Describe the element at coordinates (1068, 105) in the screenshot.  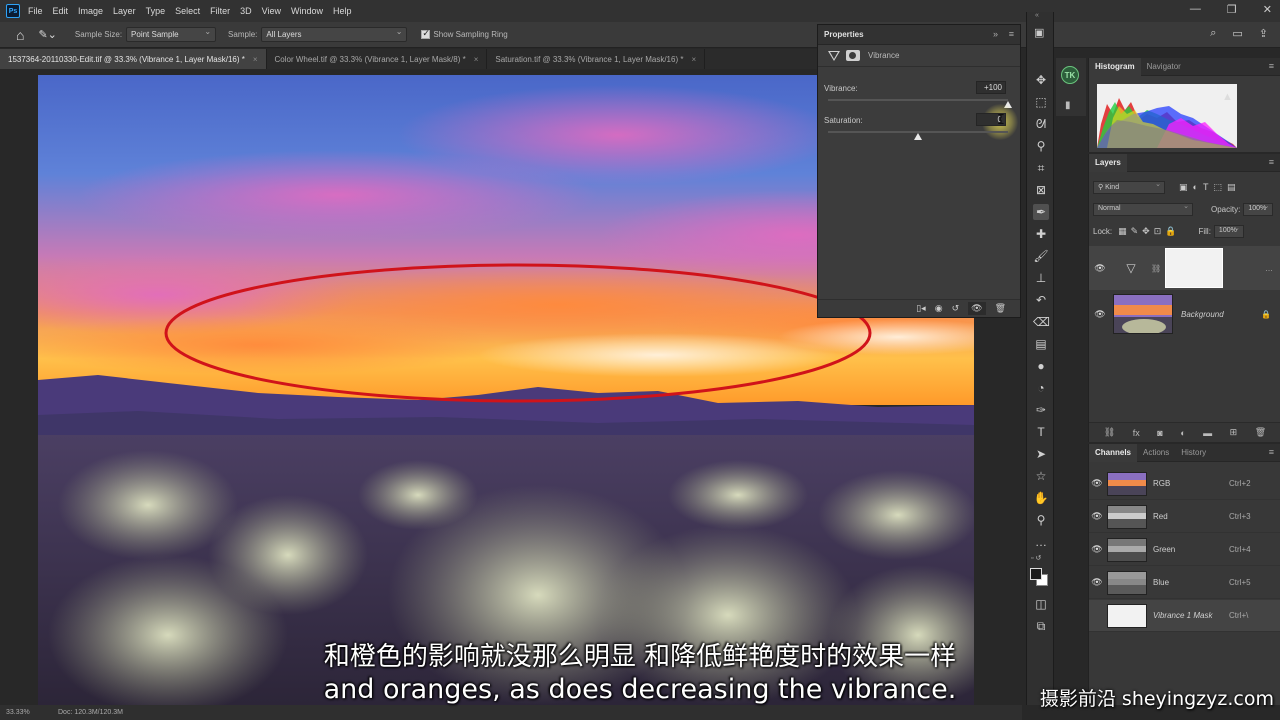
I see `document-info-icon: ▮` at that location.